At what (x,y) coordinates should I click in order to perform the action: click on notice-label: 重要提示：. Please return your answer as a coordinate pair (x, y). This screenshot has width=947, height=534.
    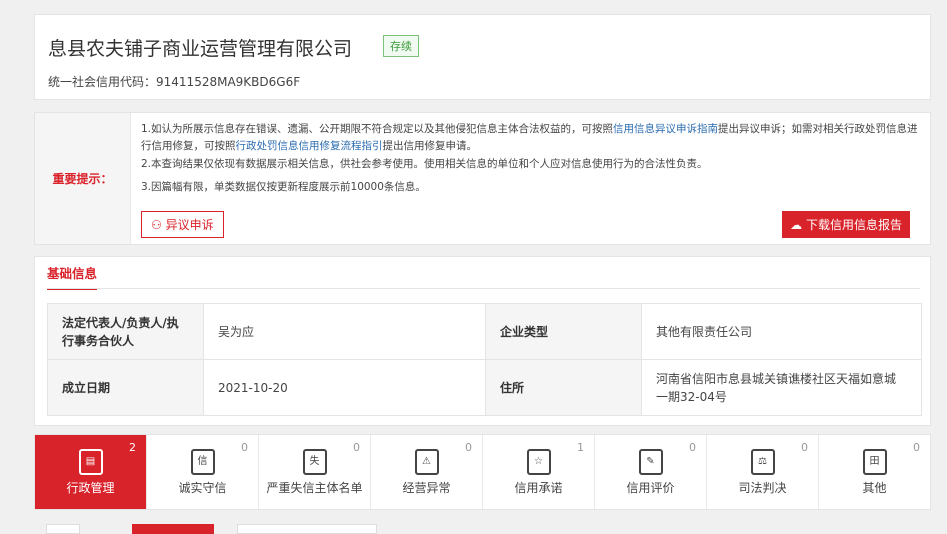
    Looking at the image, I should click on (83, 178).